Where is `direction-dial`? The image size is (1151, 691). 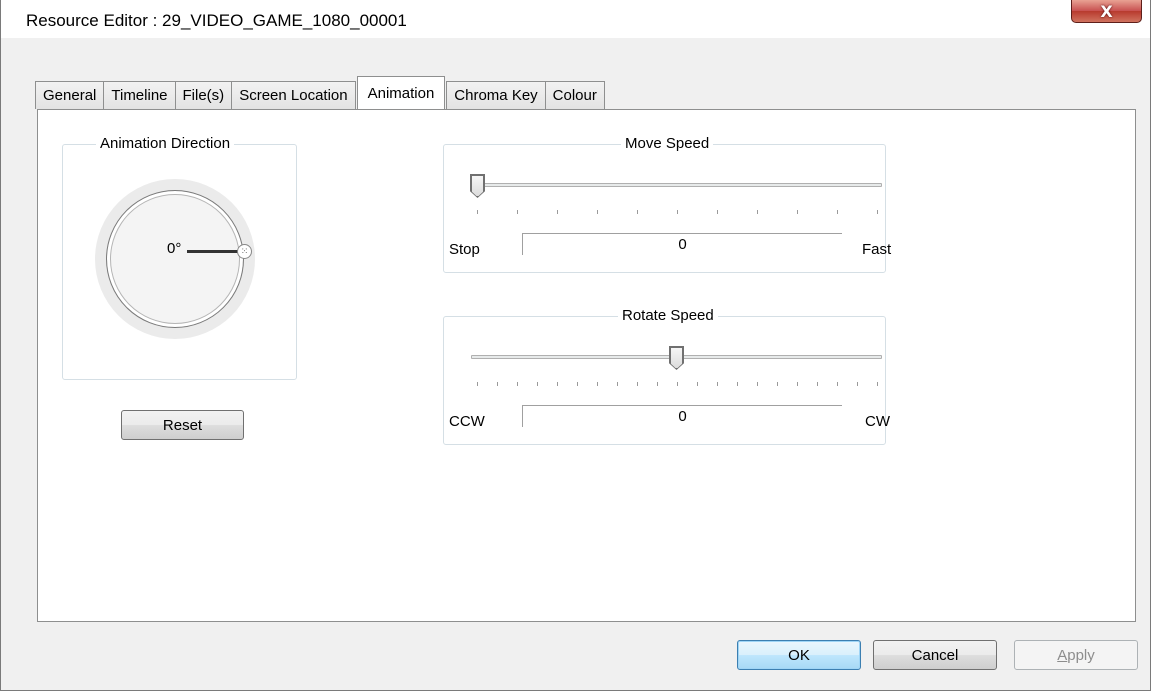 direction-dial is located at coordinates (175, 259).